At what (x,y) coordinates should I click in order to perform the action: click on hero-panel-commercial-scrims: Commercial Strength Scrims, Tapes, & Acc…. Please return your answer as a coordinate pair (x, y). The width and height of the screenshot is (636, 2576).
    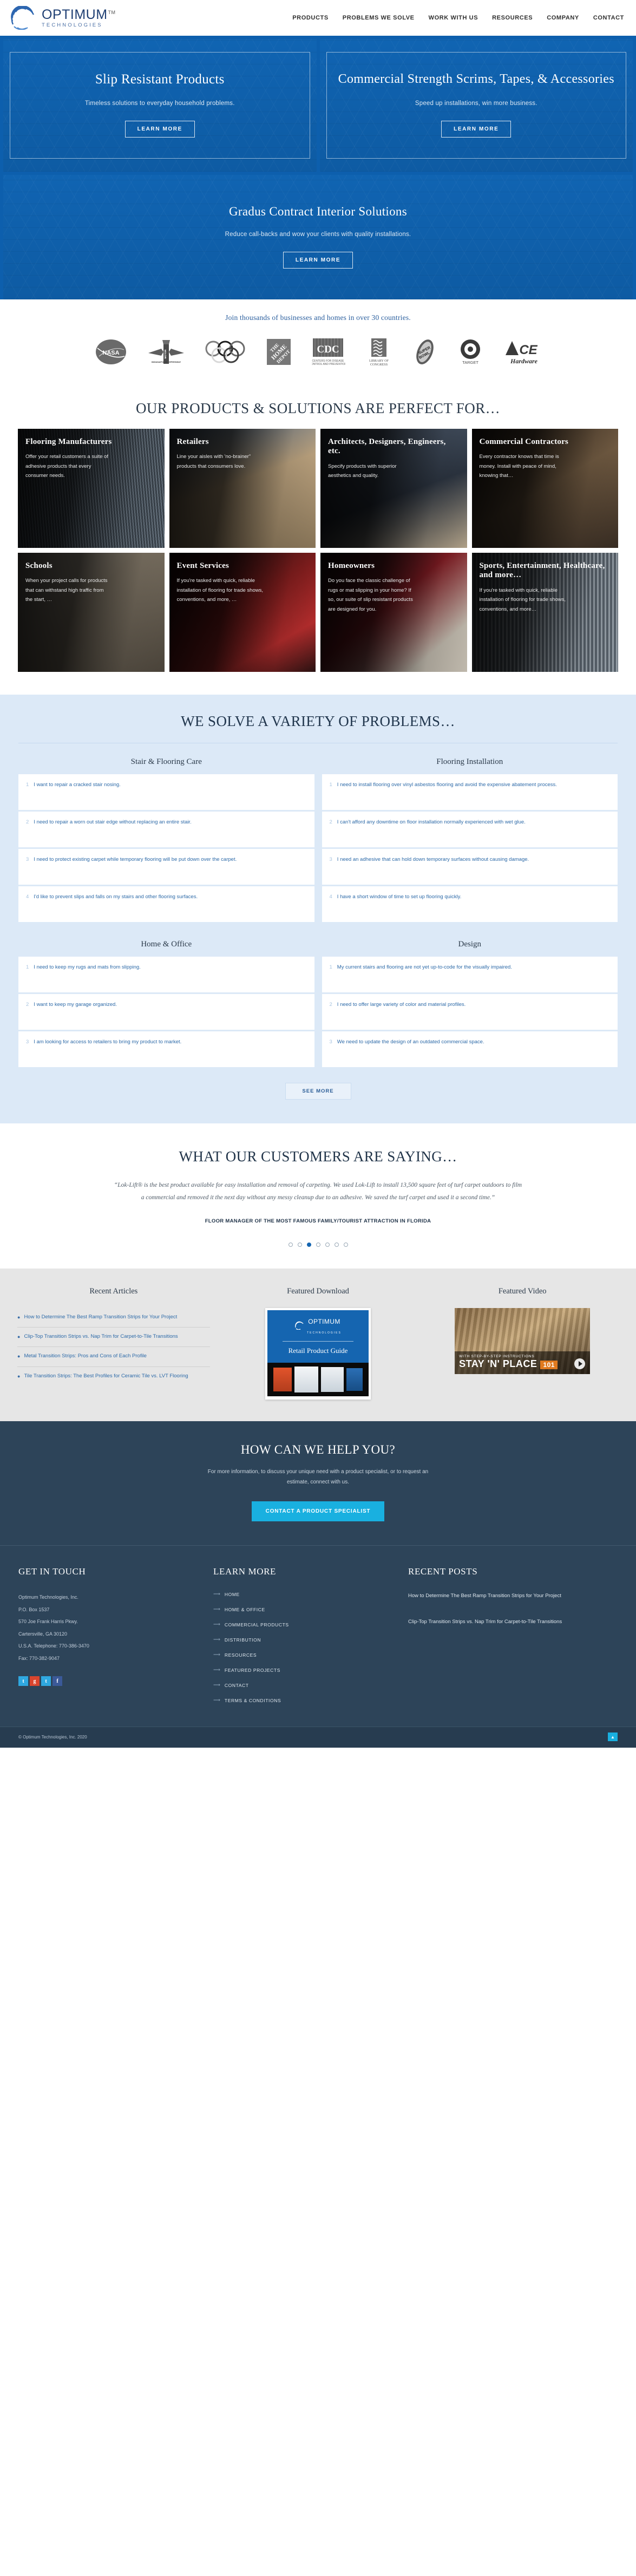
    Looking at the image, I should click on (476, 105).